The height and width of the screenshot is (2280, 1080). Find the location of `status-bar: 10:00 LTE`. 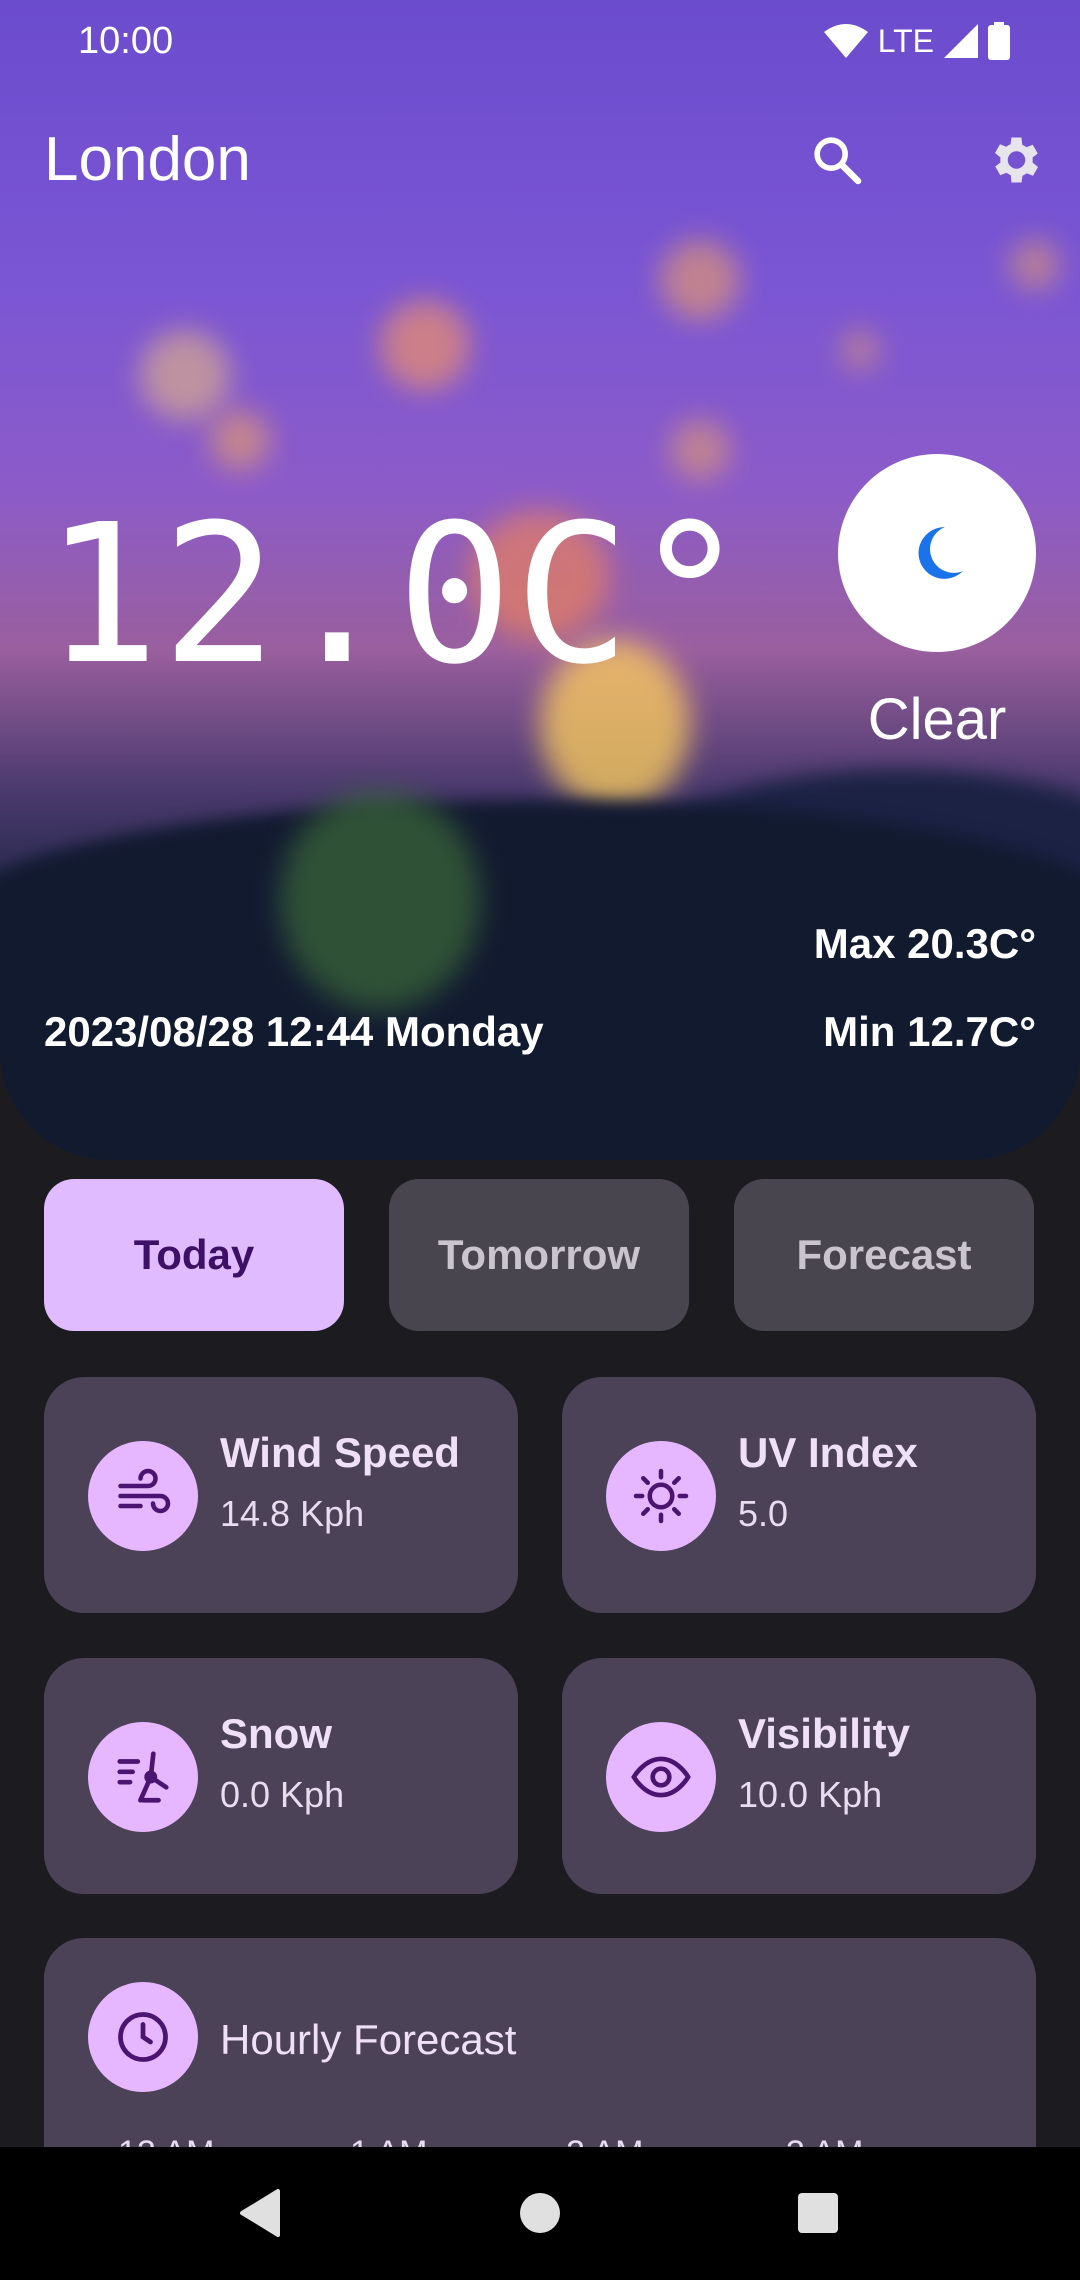

status-bar: 10:00 LTE is located at coordinates (540, 43).